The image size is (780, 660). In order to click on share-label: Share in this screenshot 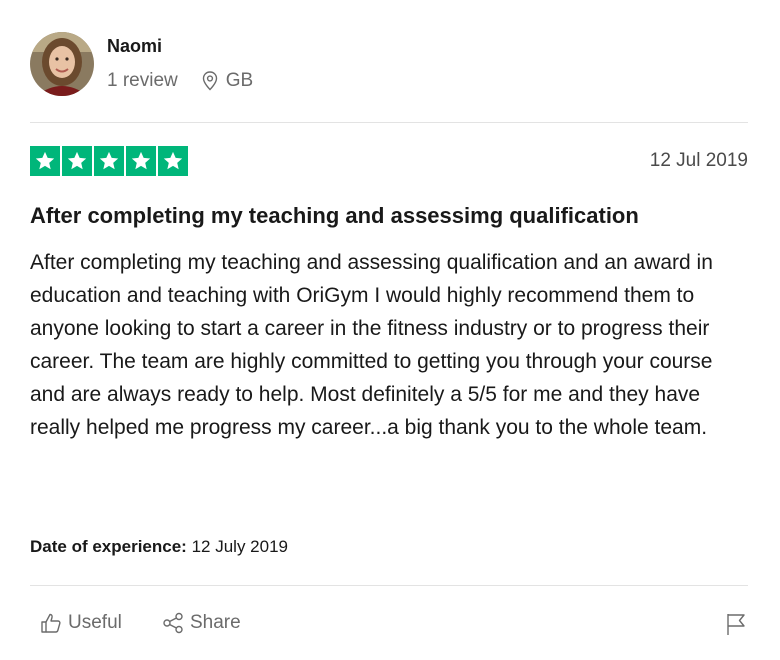, I will do `click(215, 622)`.